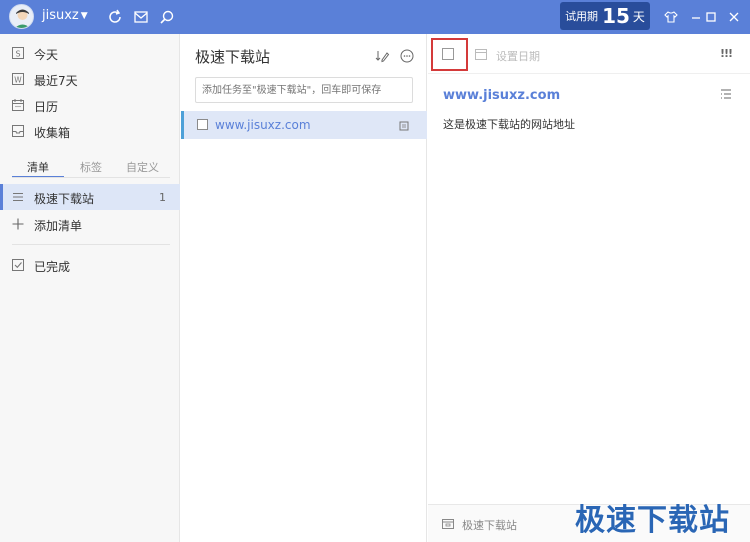 Image resolution: width=750 pixels, height=542 pixels. Describe the element at coordinates (638, 16) in the screenshot. I see `trial-unit: 天` at that location.